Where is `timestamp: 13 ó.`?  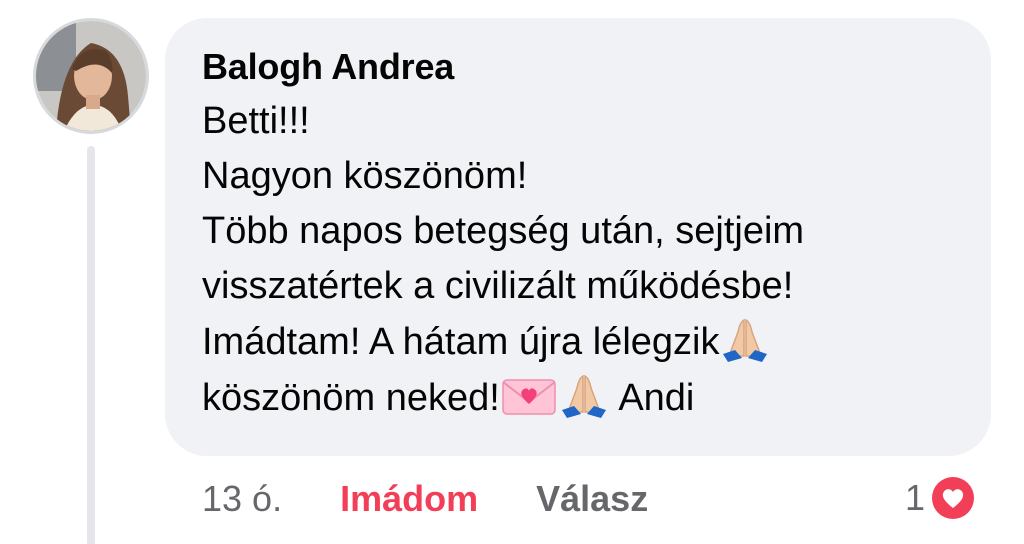 timestamp: 13 ó. is located at coordinates (242, 499).